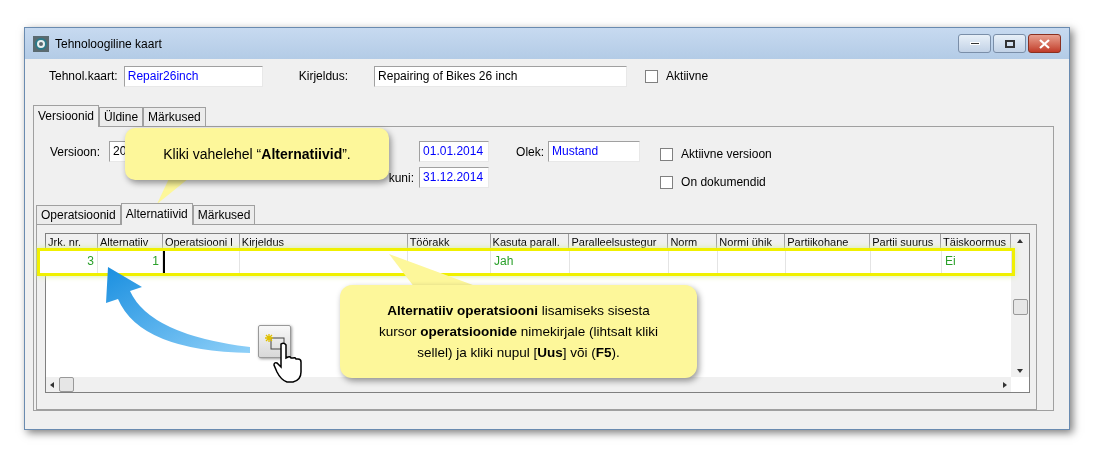  I want to click on text-field: 01.01.2014, so click(454, 151).